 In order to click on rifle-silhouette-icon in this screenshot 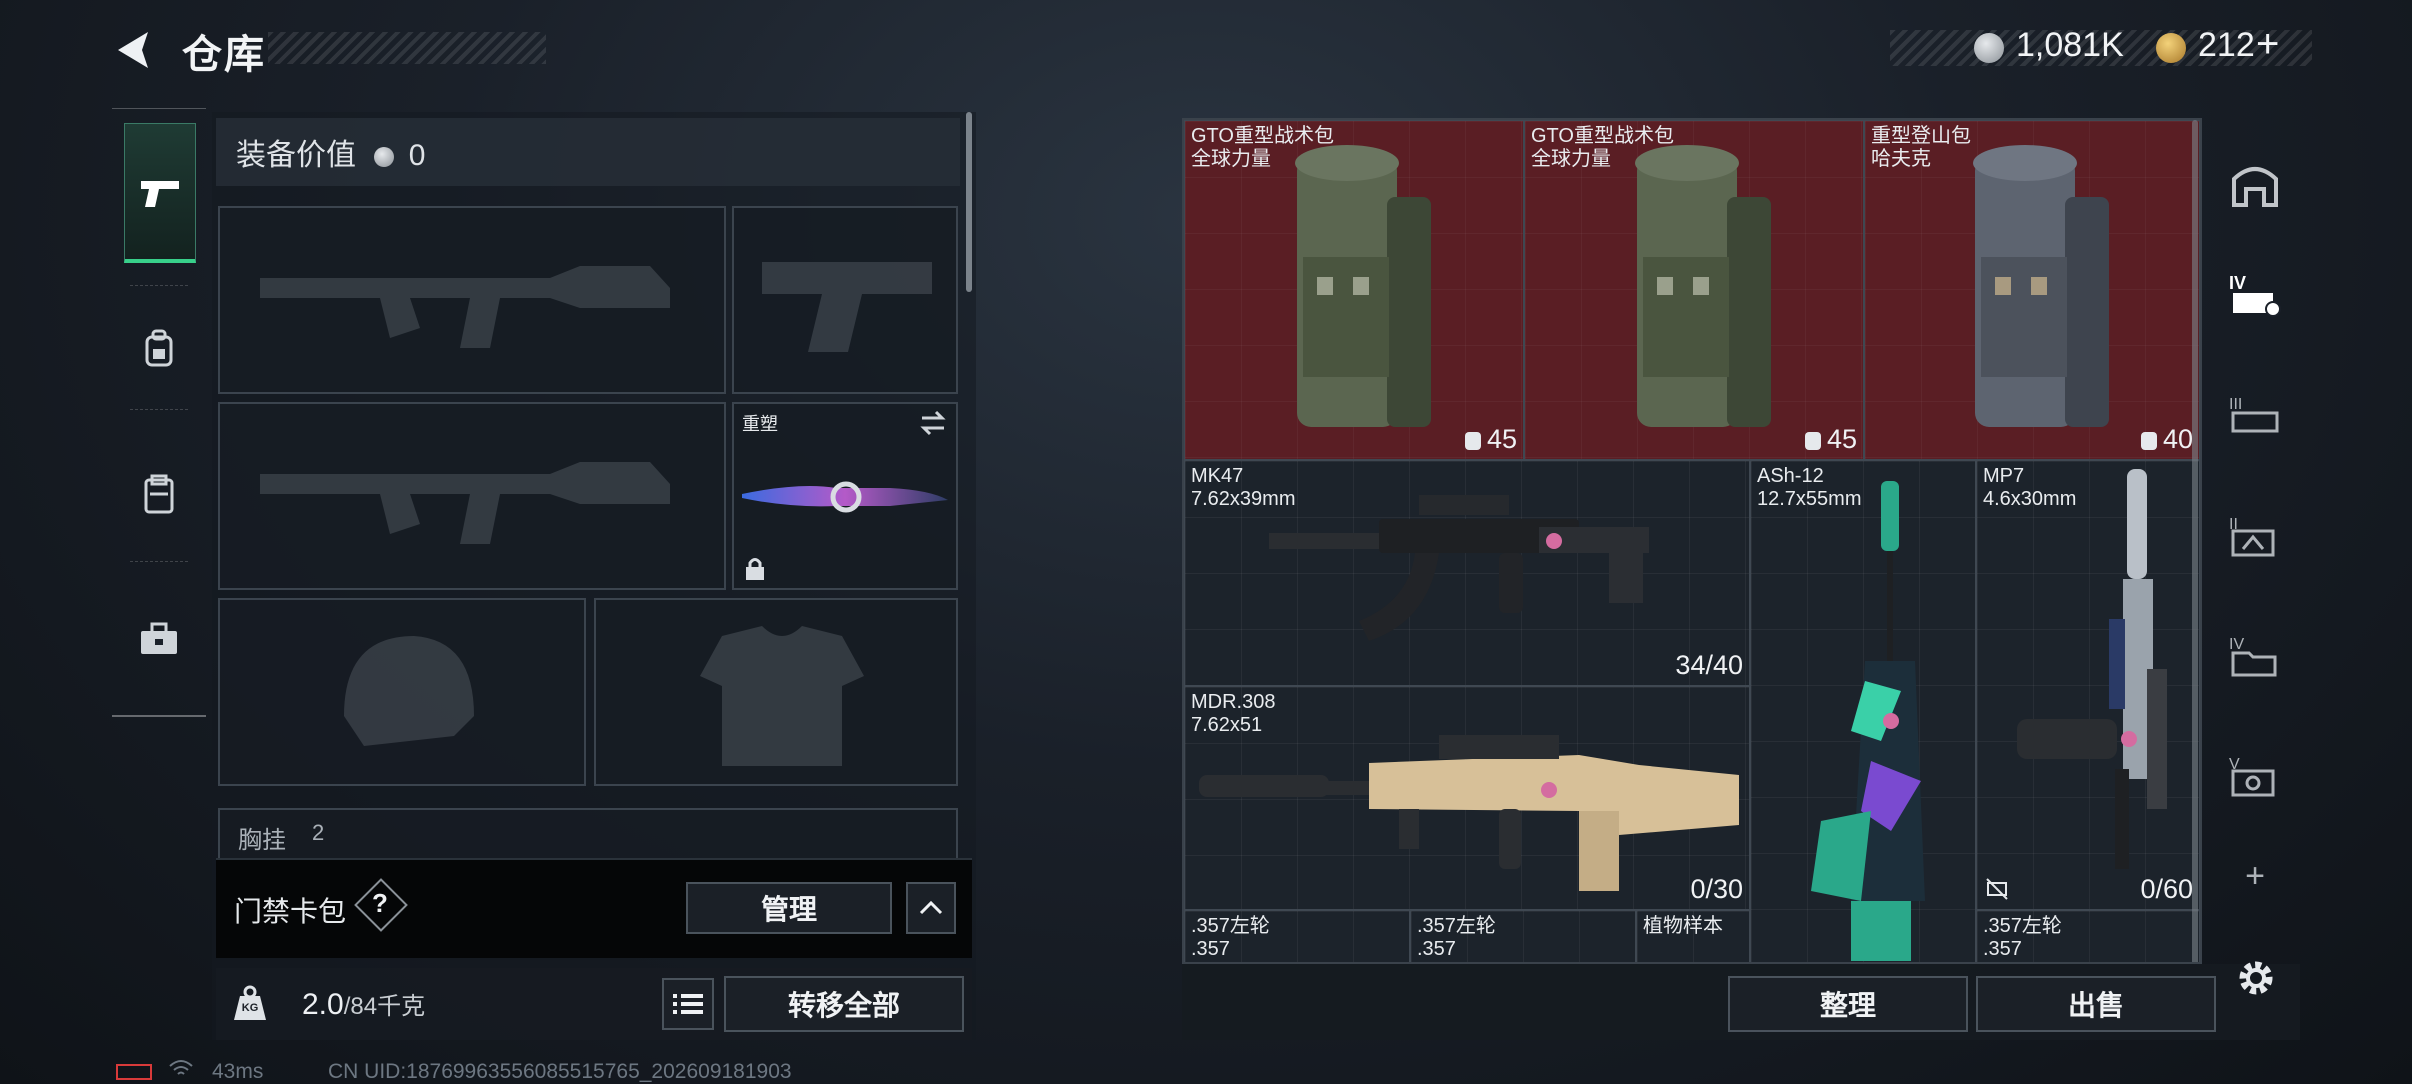, I will do `click(465, 503)`.